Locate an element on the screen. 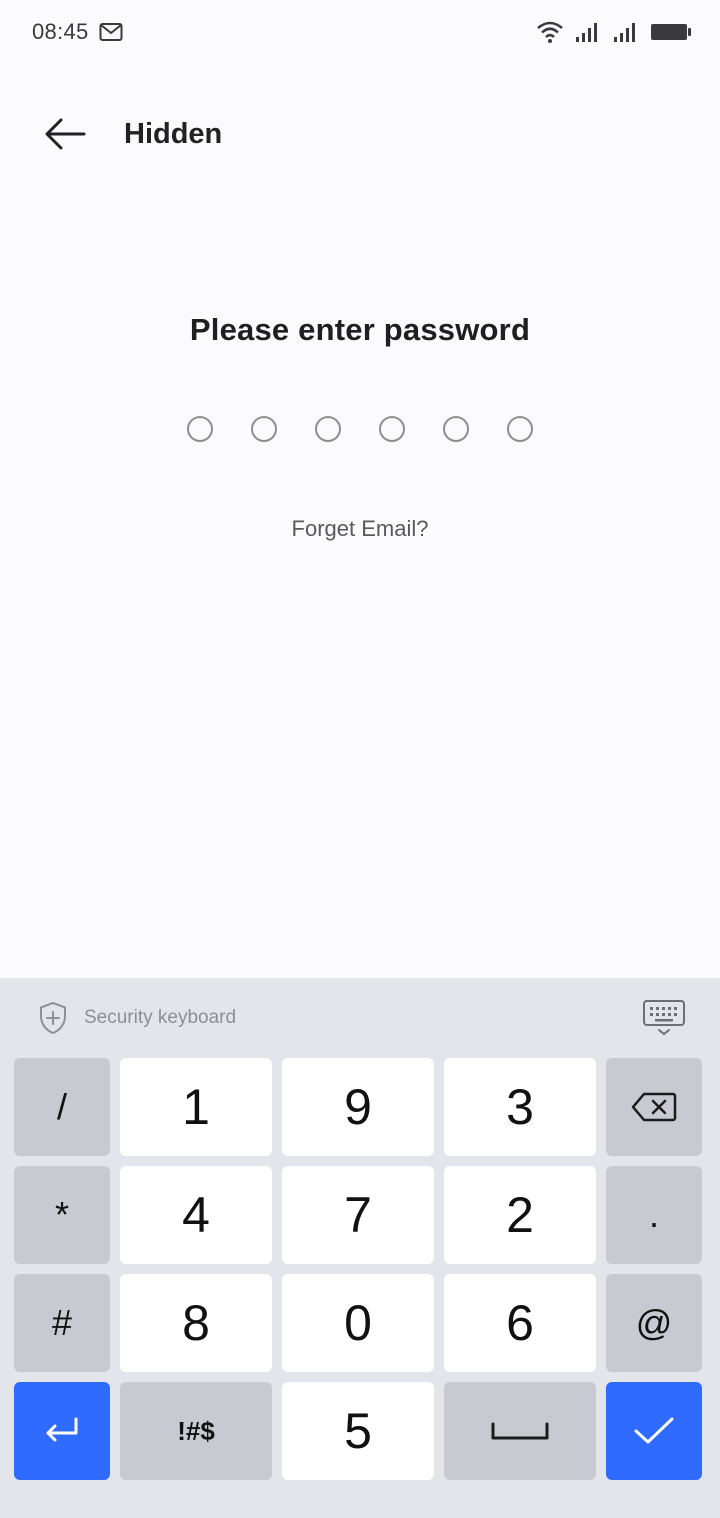 The image size is (720, 1518). key-1: 1 is located at coordinates (196, 1107).